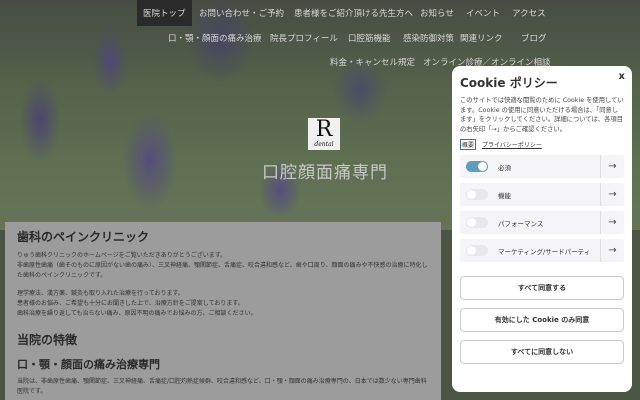 This screenshot has width=640, height=400. I want to click on cookie-category-performance: パフォーマンス →, so click(542, 222).